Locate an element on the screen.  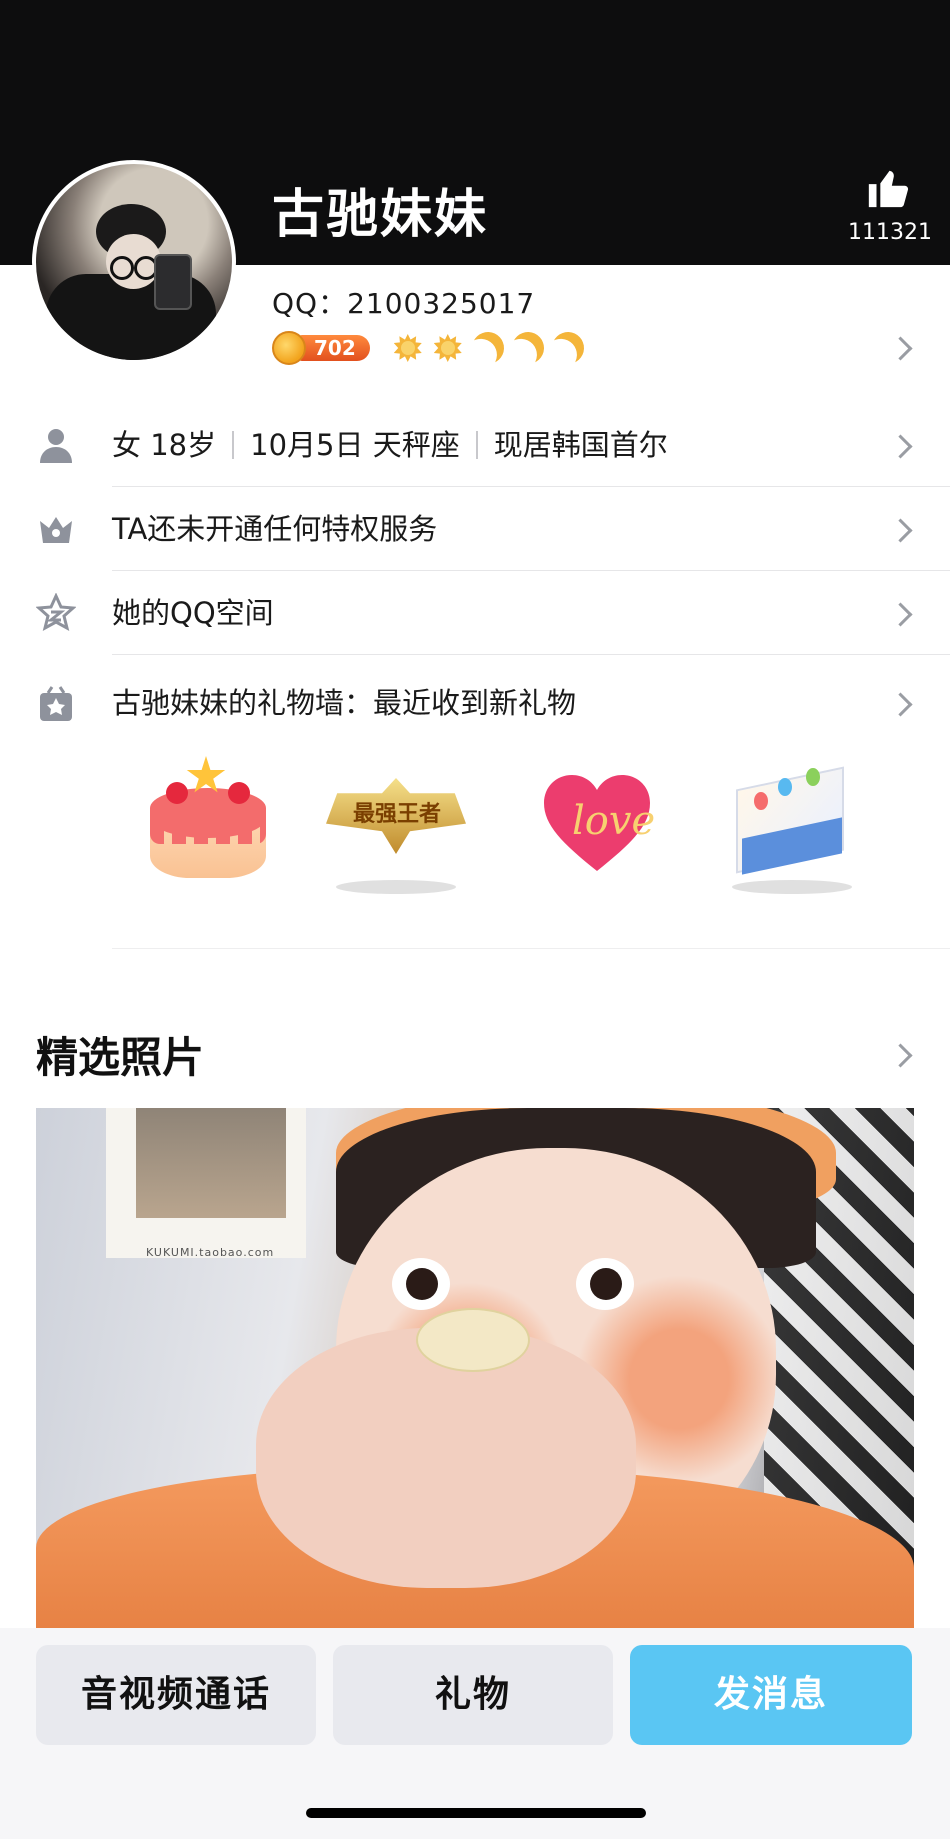
birthday: 10月5日 is located at coordinates (307, 445).